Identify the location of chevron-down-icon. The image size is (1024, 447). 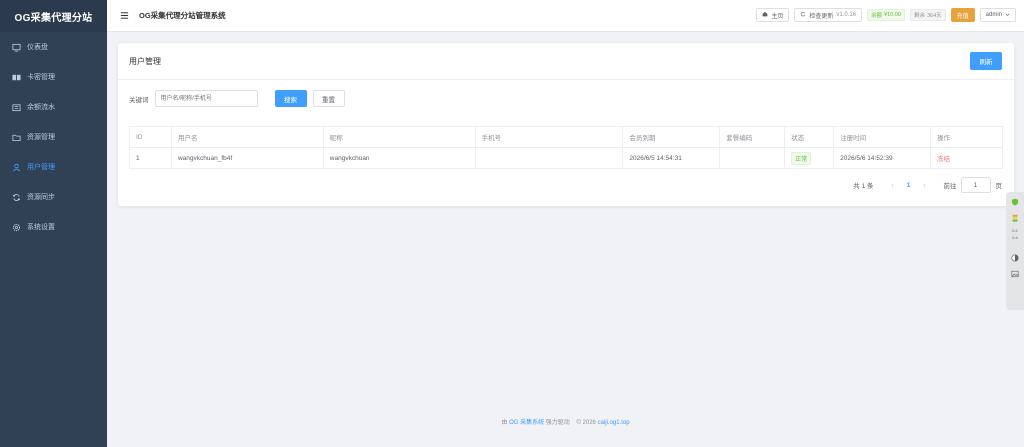
(1007, 15).